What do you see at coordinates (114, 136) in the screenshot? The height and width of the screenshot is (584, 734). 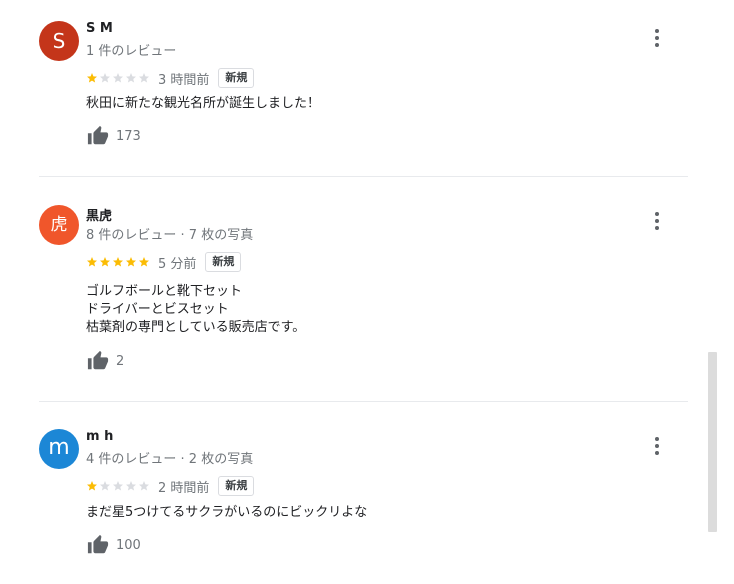 I see `like-button: 173` at bounding box center [114, 136].